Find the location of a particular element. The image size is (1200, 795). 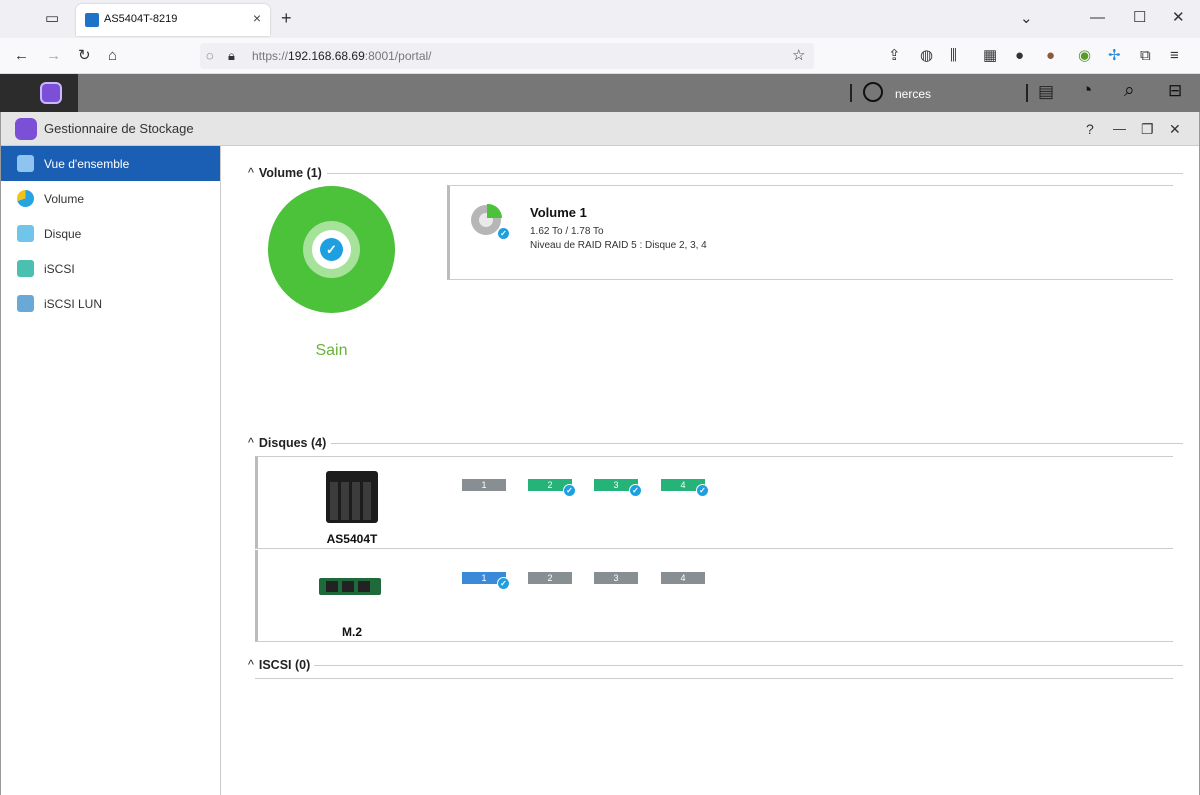

volume-name: Volume 1 is located at coordinates (558, 212).